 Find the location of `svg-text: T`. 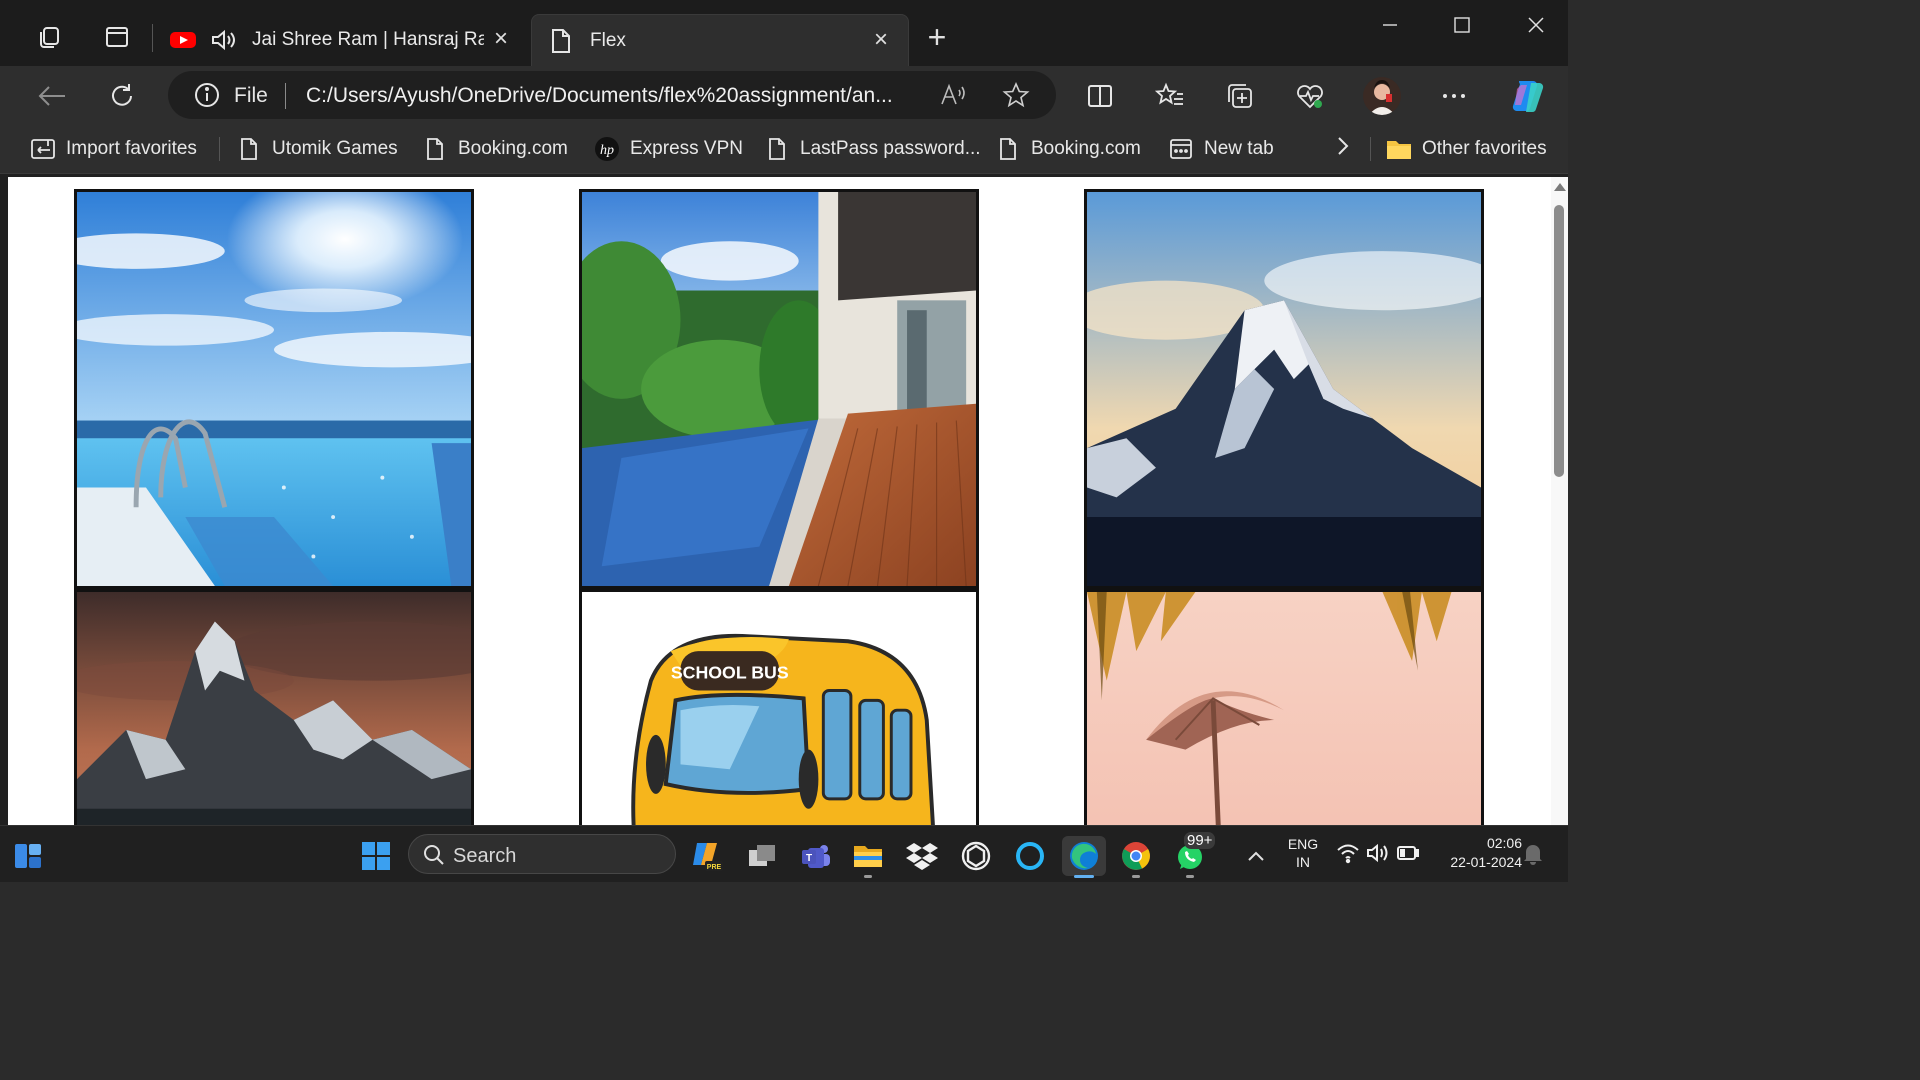

svg-text: T is located at coordinates (809, 858).